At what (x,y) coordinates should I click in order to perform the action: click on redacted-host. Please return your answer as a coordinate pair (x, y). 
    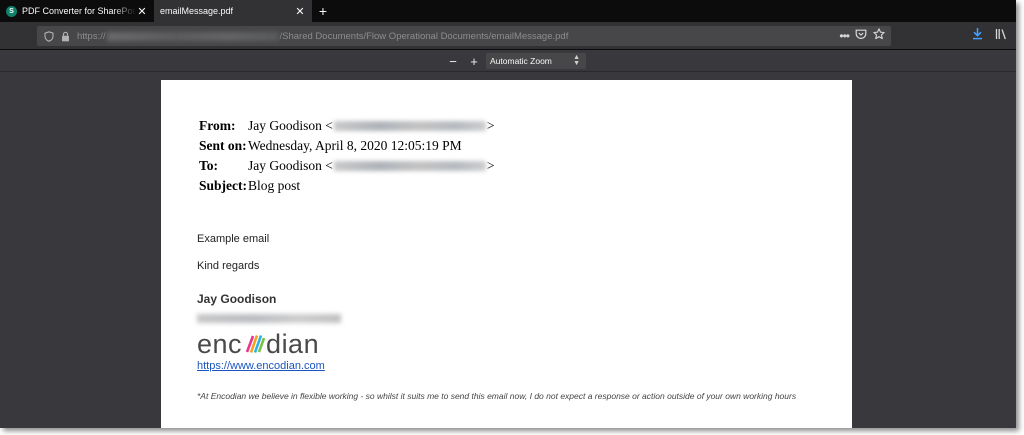
    Looking at the image, I should click on (192, 36).